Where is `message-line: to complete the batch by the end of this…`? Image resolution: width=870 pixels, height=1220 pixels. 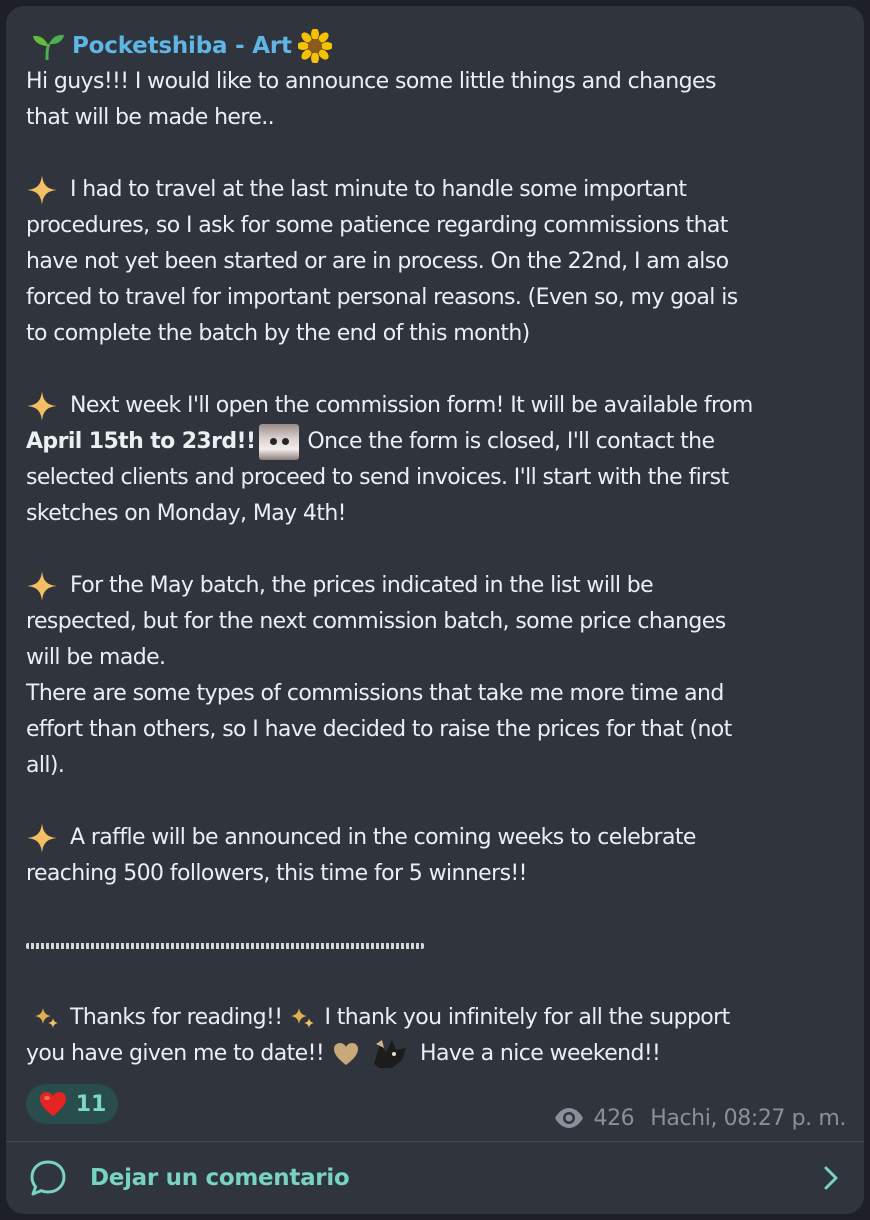
message-line: to complete the batch by the end of this… is located at coordinates (278, 333).